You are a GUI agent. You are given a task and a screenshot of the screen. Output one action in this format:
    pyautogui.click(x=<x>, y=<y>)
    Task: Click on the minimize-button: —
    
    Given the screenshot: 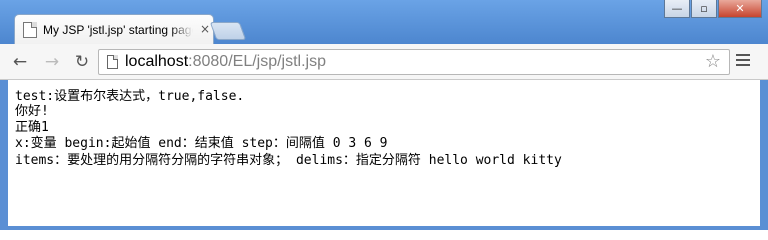 What is the action you would take?
    pyautogui.click(x=677, y=9)
    